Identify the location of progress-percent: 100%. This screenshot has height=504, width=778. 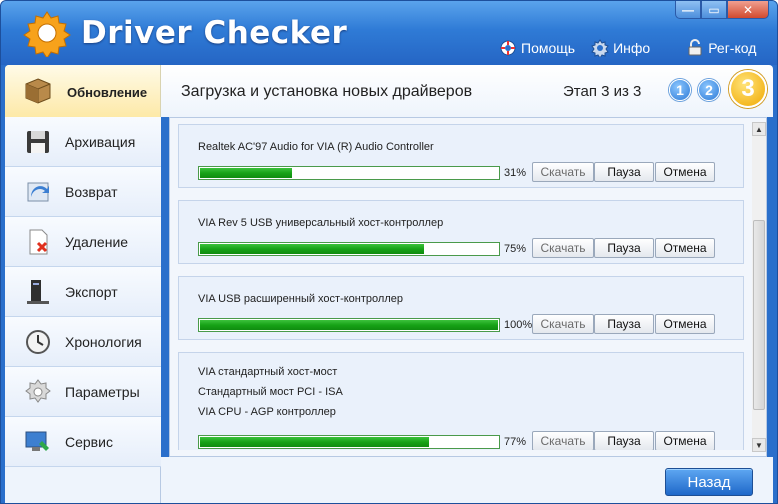
(518, 325).